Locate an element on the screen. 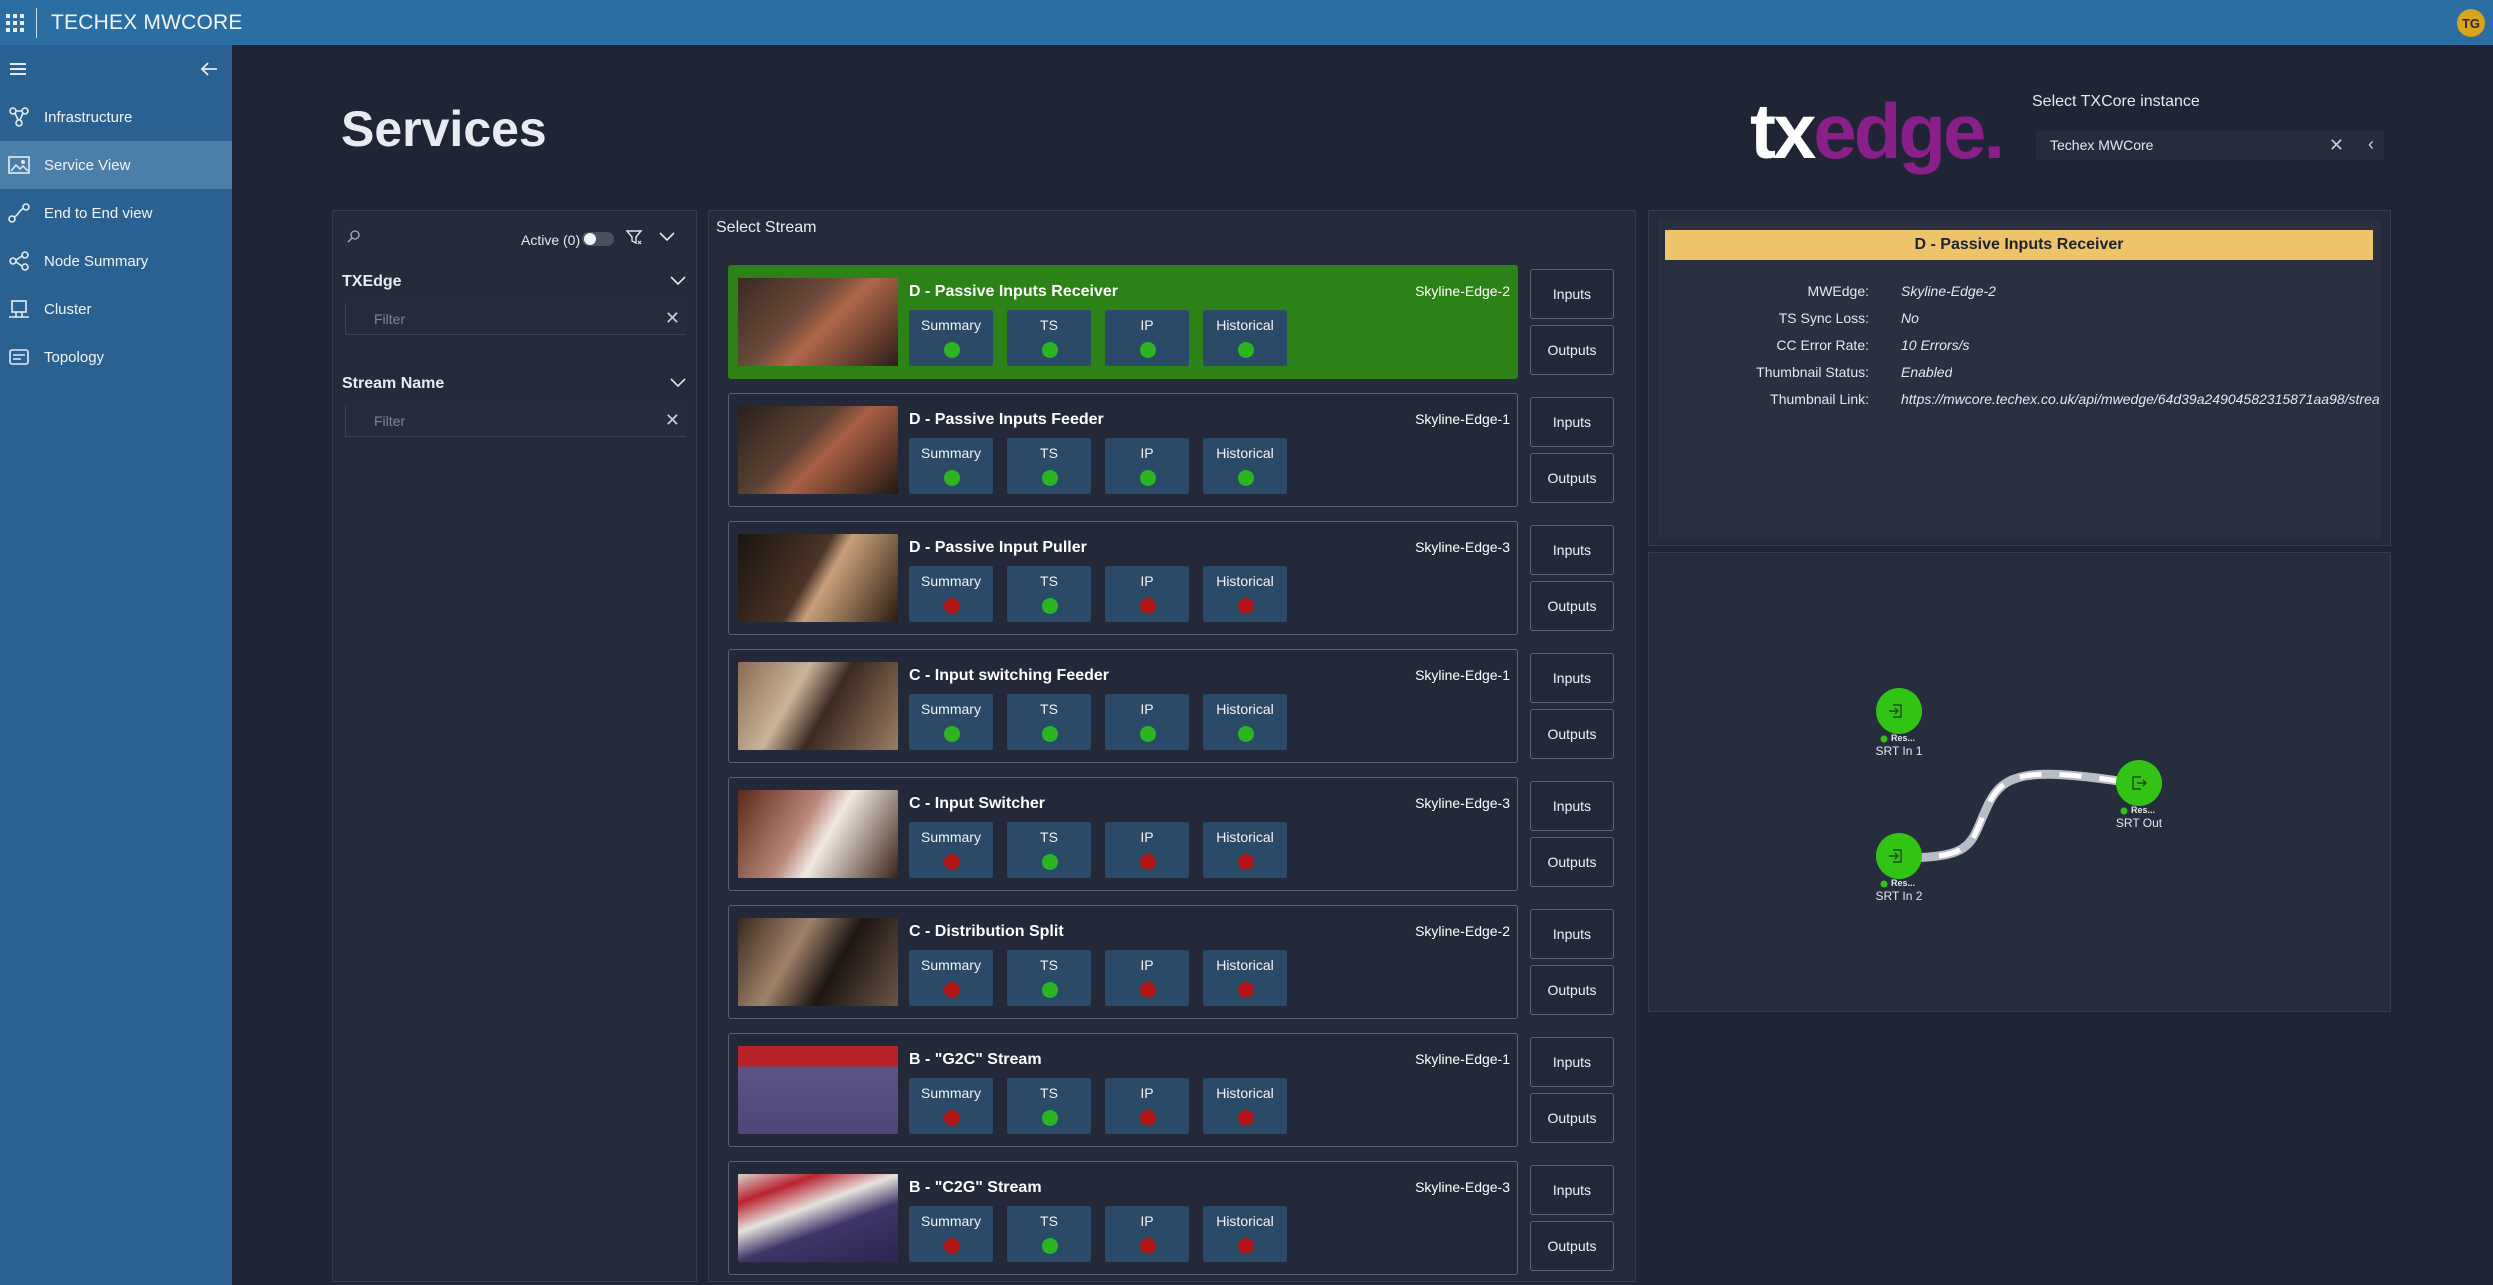 The image size is (2493, 1285). sidebar-item-service-view: Service View is located at coordinates (116, 165).